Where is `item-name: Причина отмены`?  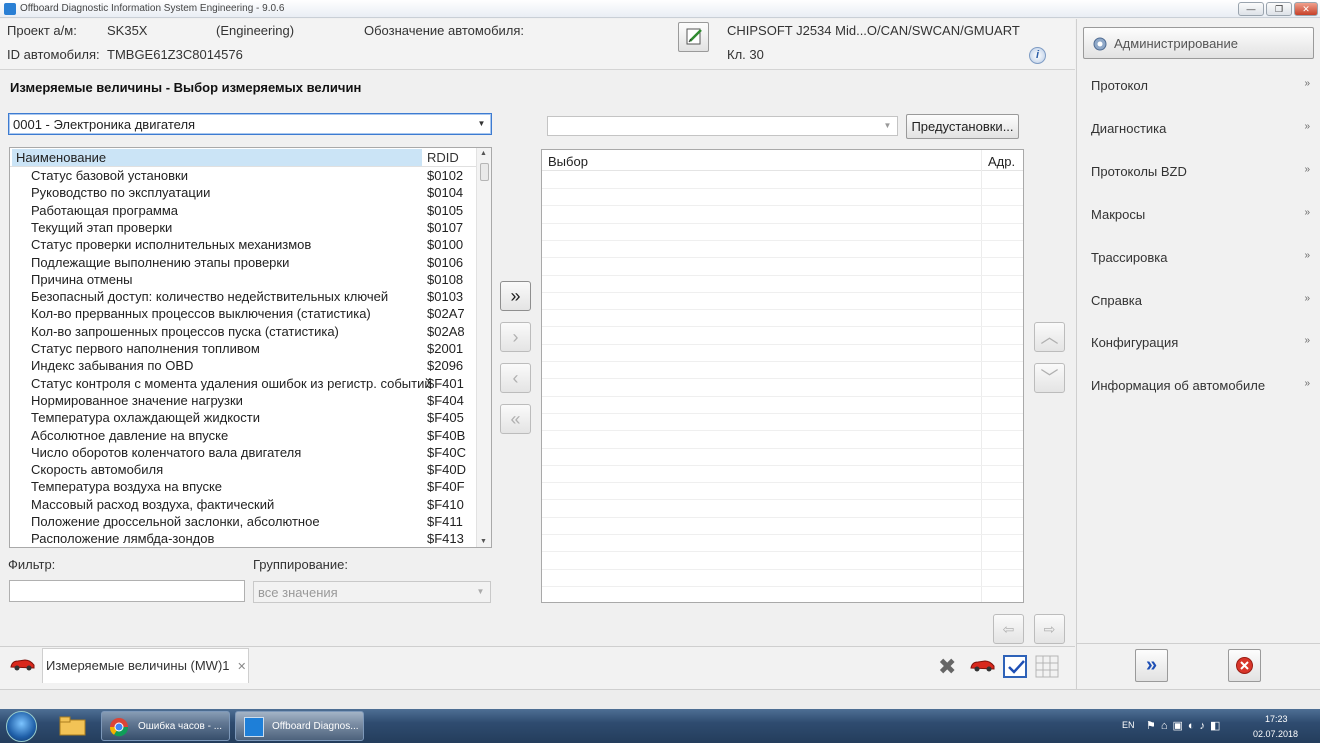
item-name: Причина отмены is located at coordinates (82, 279).